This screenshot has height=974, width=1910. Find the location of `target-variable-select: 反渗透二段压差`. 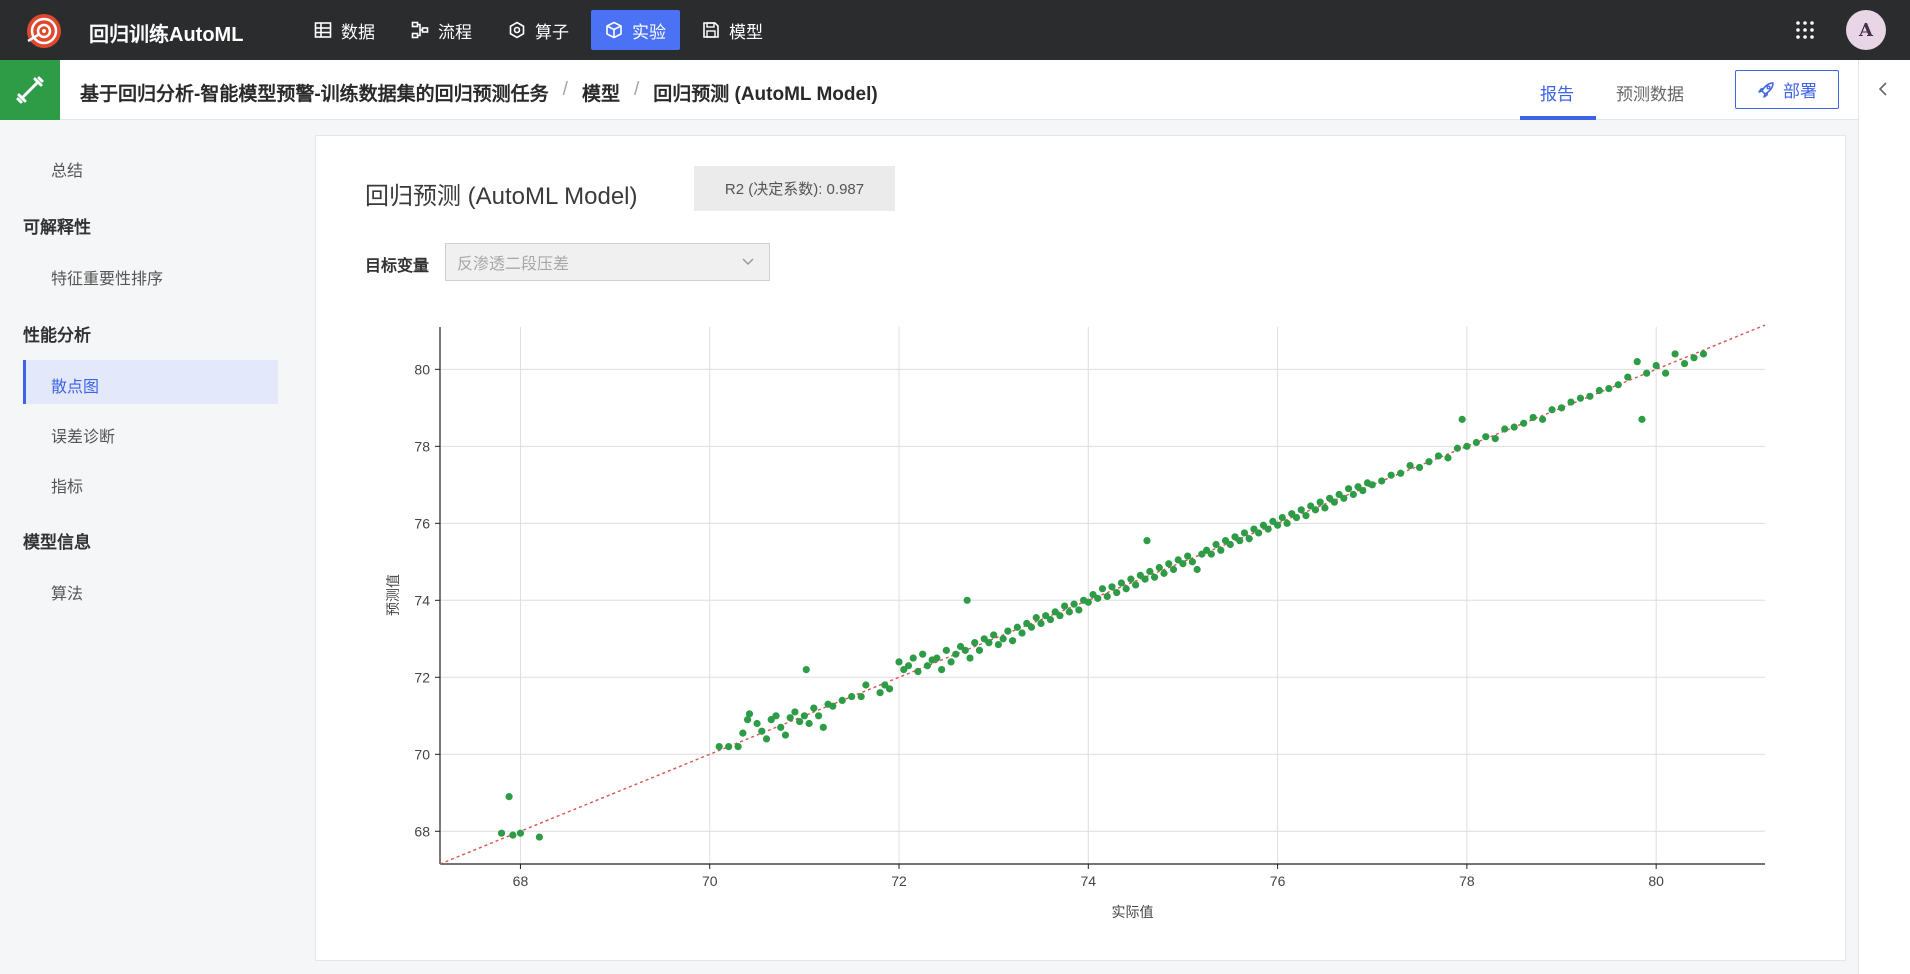

target-variable-select: 反渗透二段压差 is located at coordinates (607, 262).